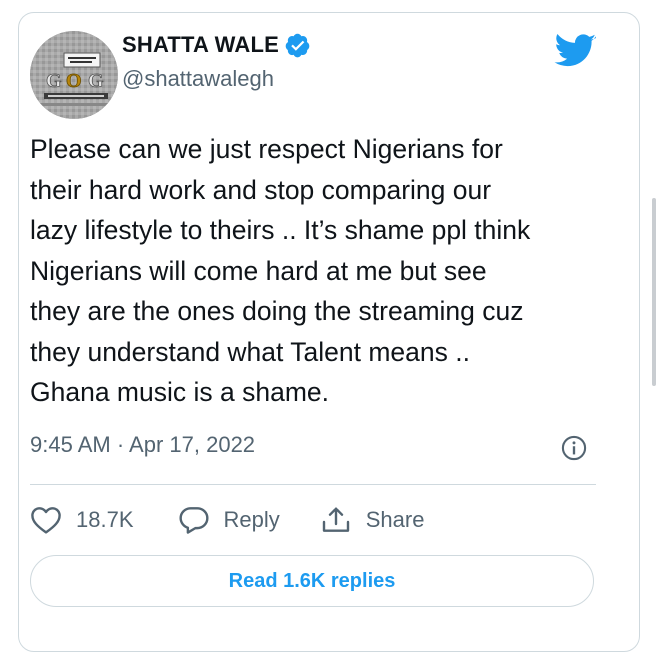 The height and width of the screenshot is (652, 661). Describe the element at coordinates (297, 45) in the screenshot. I see `verified-badge-icon` at that location.